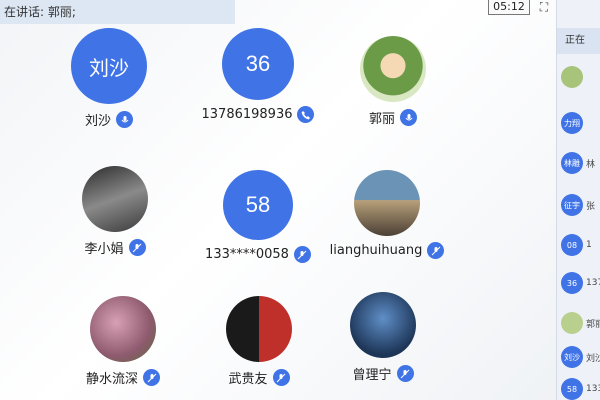  I want to click on sidebar-item: 刘沙 刘沙, so click(580, 357).